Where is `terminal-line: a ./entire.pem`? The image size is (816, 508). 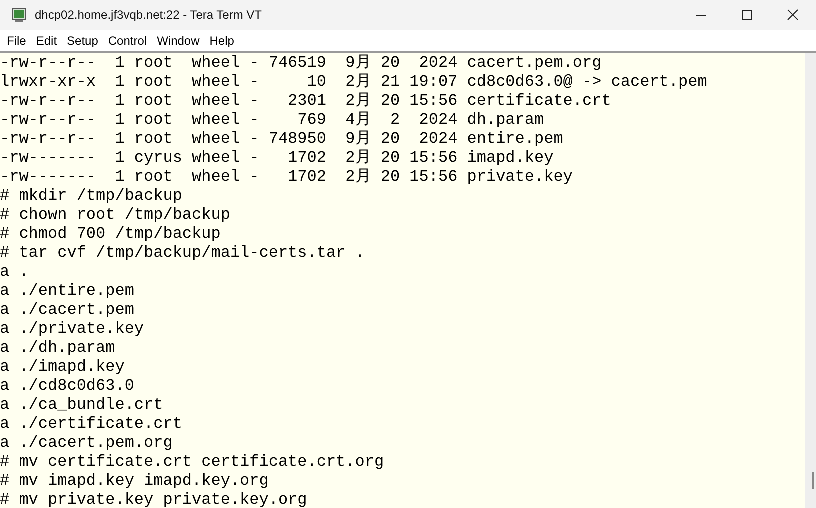
terminal-line: a ./entire.pem is located at coordinates (68, 291).